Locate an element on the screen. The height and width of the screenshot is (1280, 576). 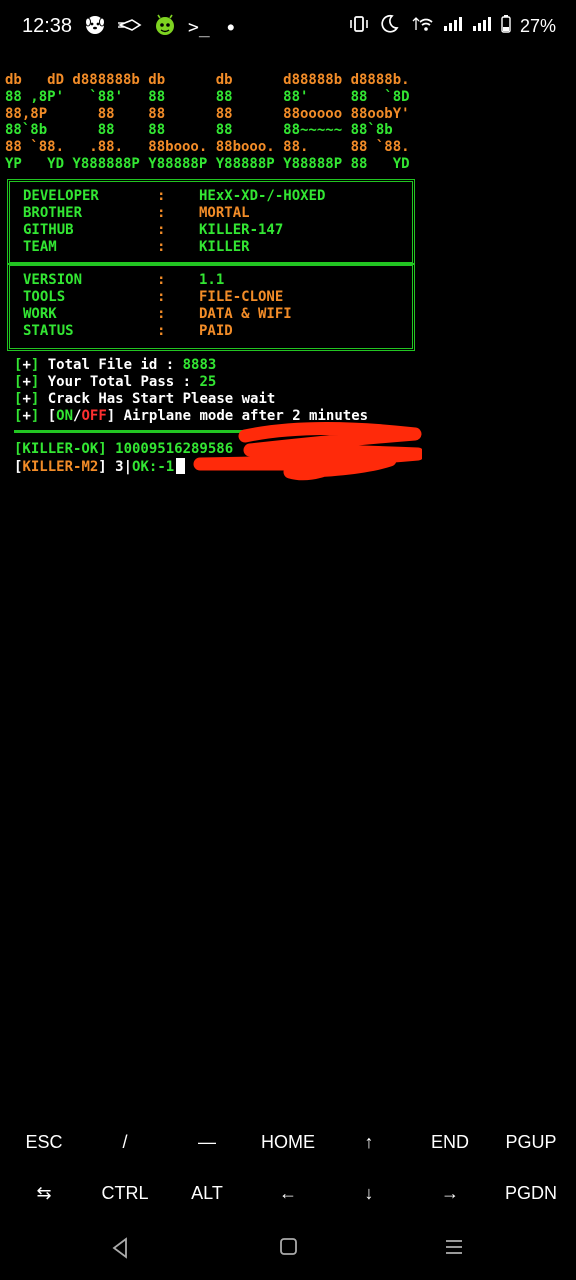
info-label: TEAM is located at coordinates (40, 247).